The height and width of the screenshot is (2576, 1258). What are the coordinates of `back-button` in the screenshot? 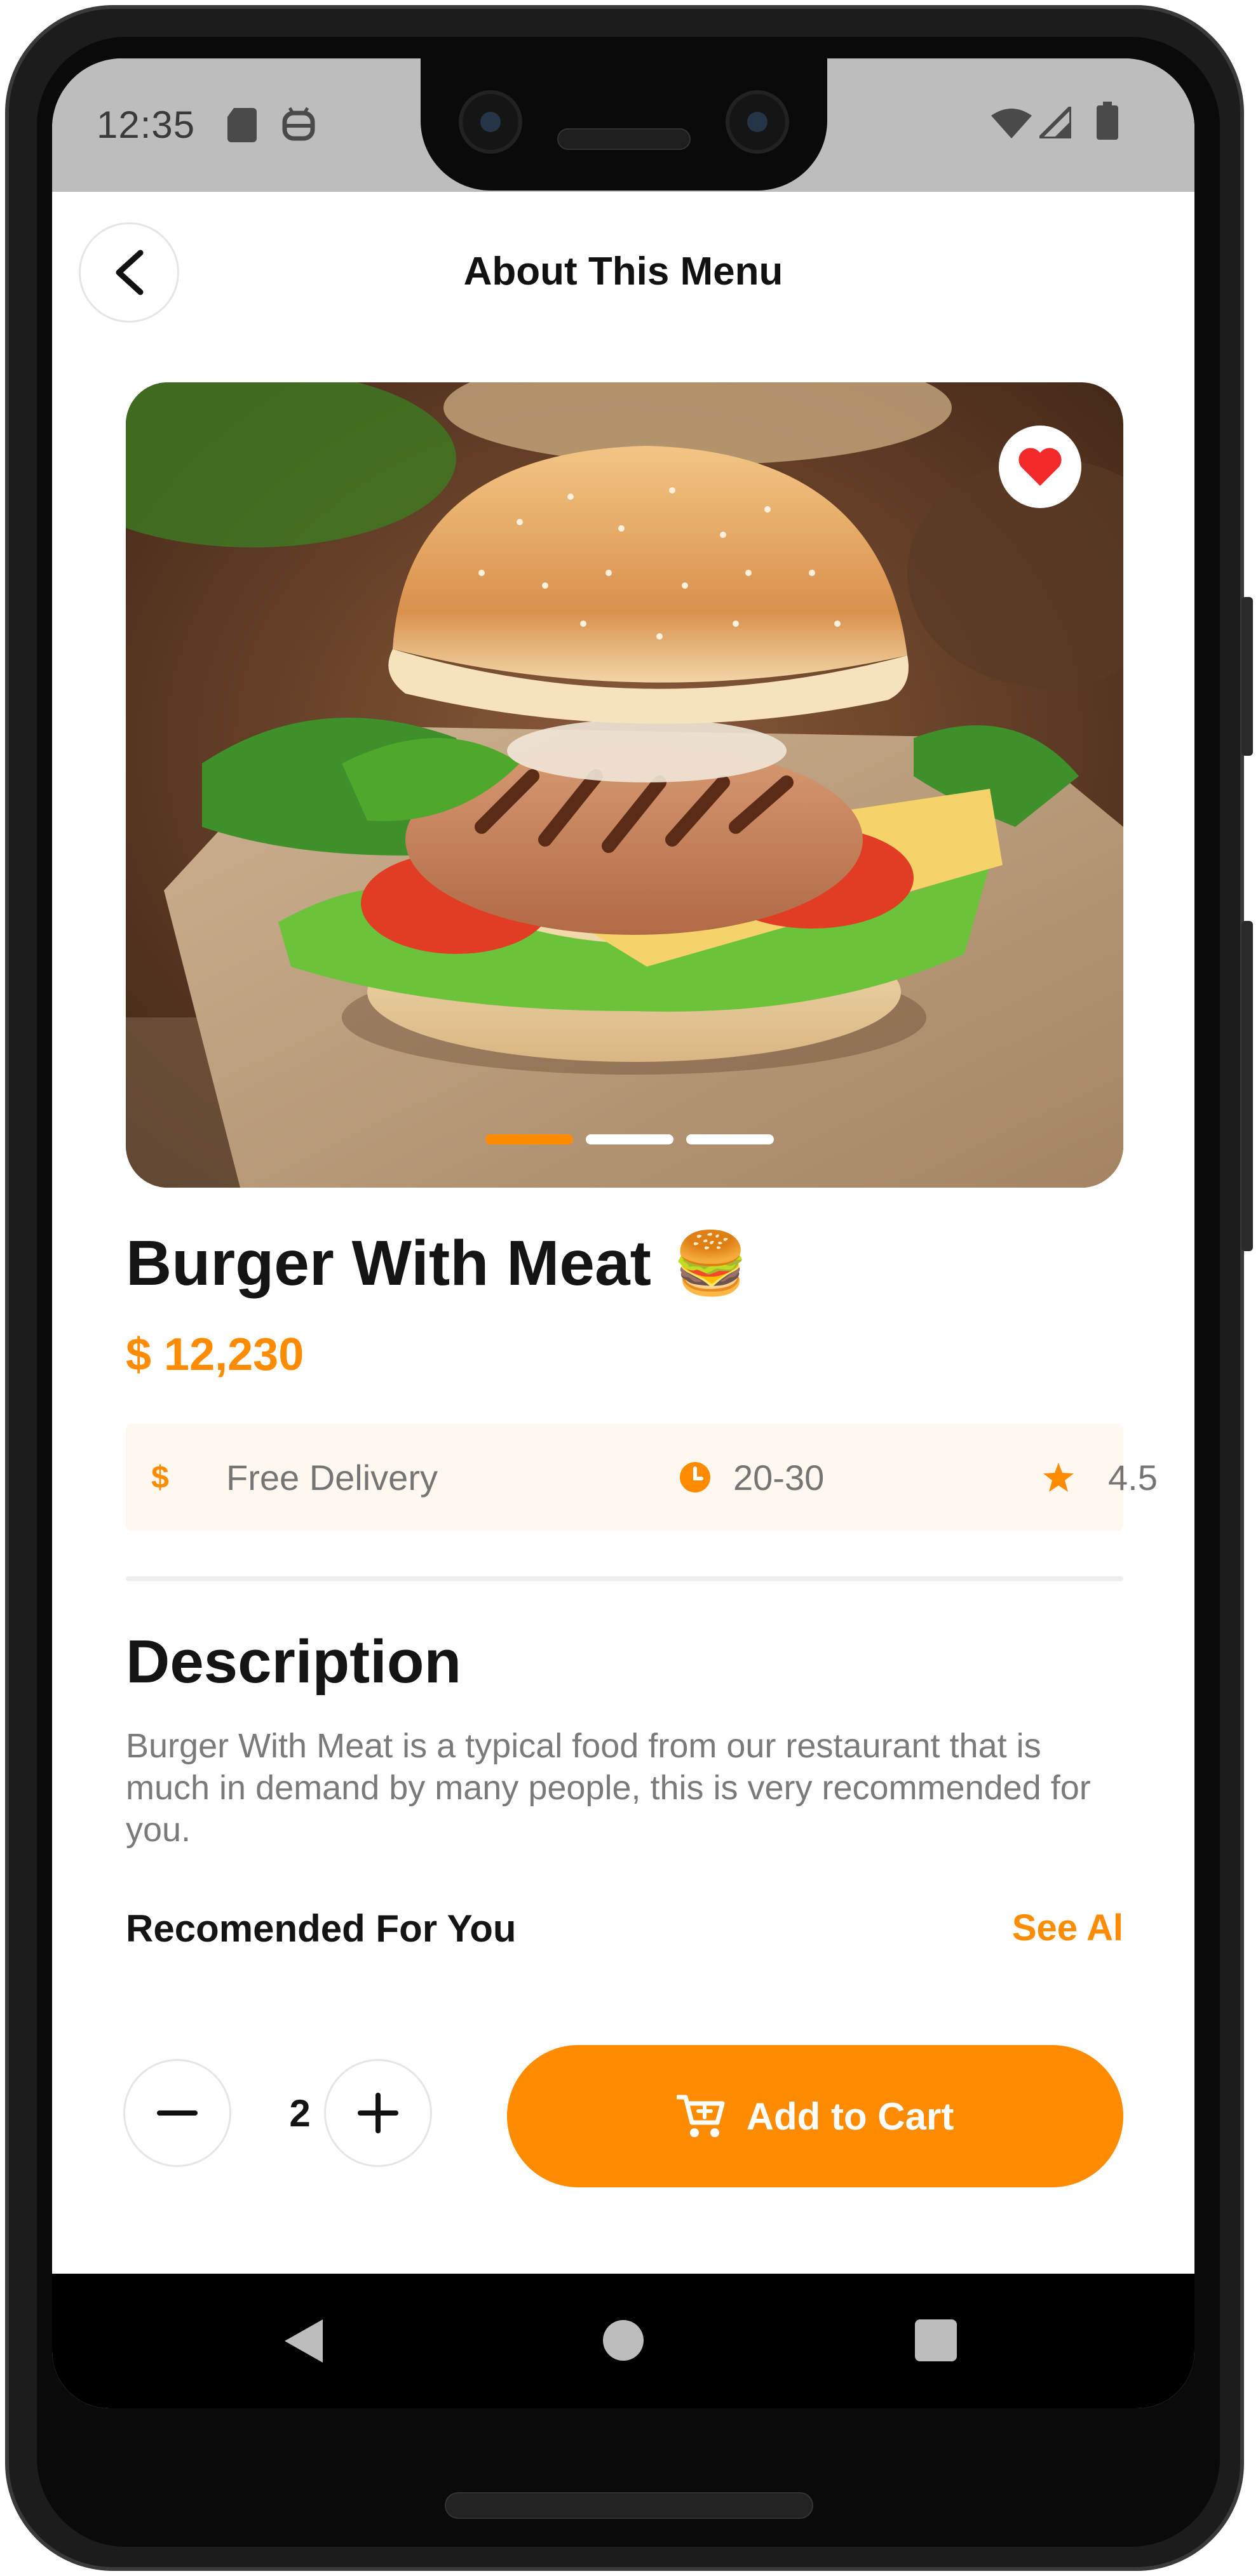 It's located at (129, 272).